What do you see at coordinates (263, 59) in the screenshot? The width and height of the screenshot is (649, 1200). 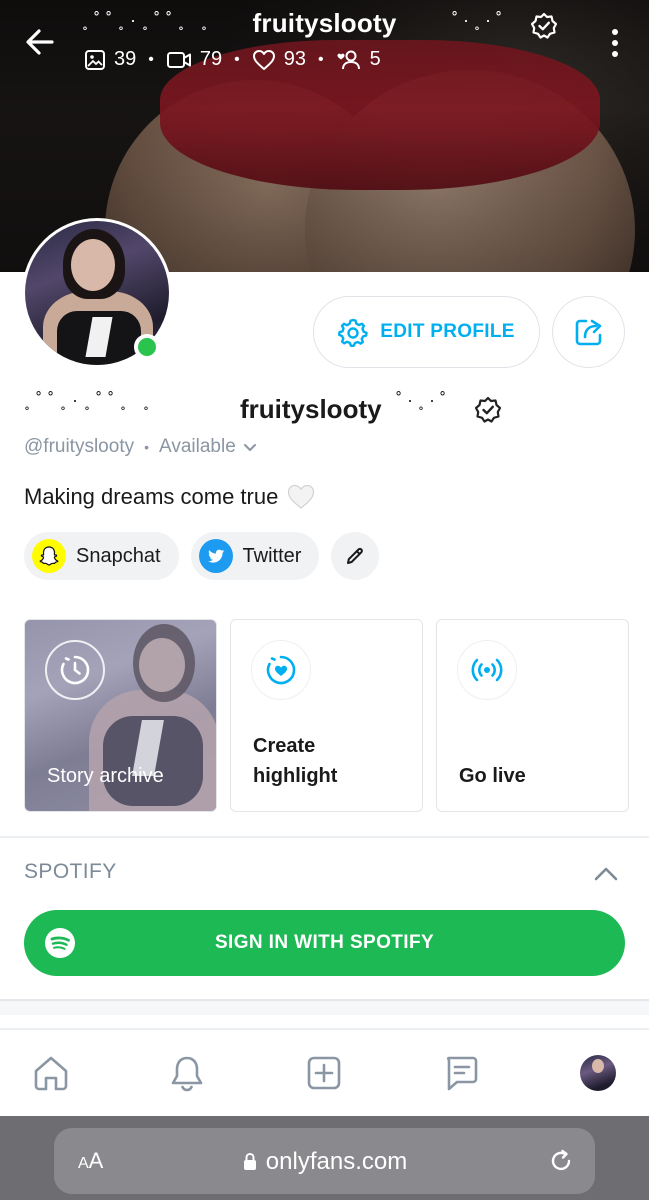 I see `heart-icon` at bounding box center [263, 59].